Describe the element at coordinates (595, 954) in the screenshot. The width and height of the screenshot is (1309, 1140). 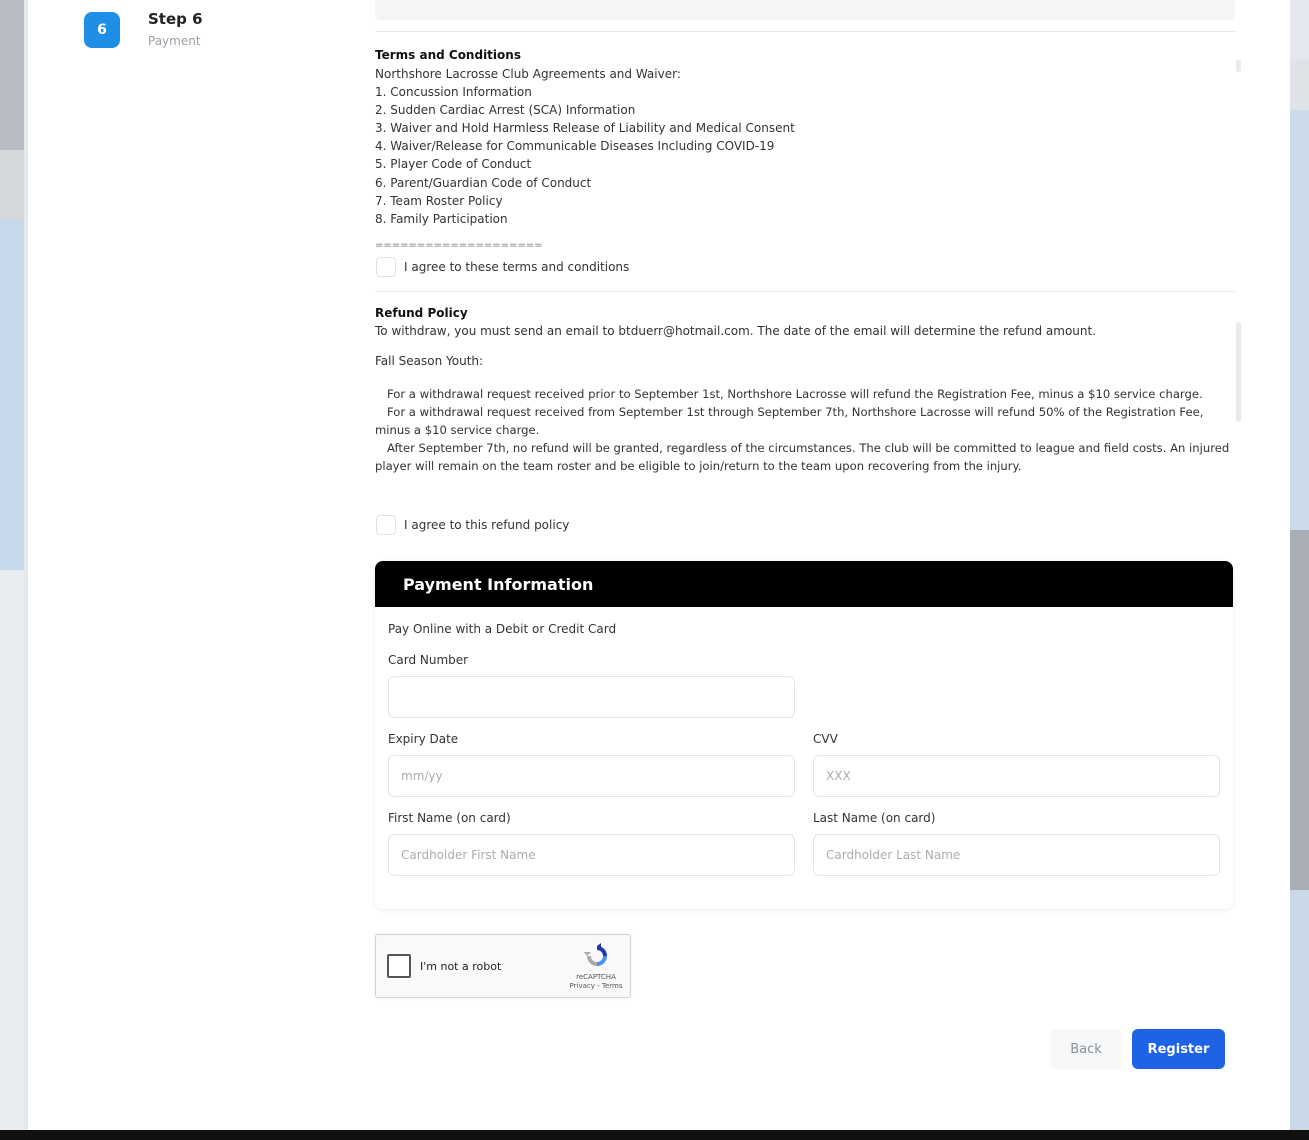
I see `recaptcha-logo-icon` at that location.